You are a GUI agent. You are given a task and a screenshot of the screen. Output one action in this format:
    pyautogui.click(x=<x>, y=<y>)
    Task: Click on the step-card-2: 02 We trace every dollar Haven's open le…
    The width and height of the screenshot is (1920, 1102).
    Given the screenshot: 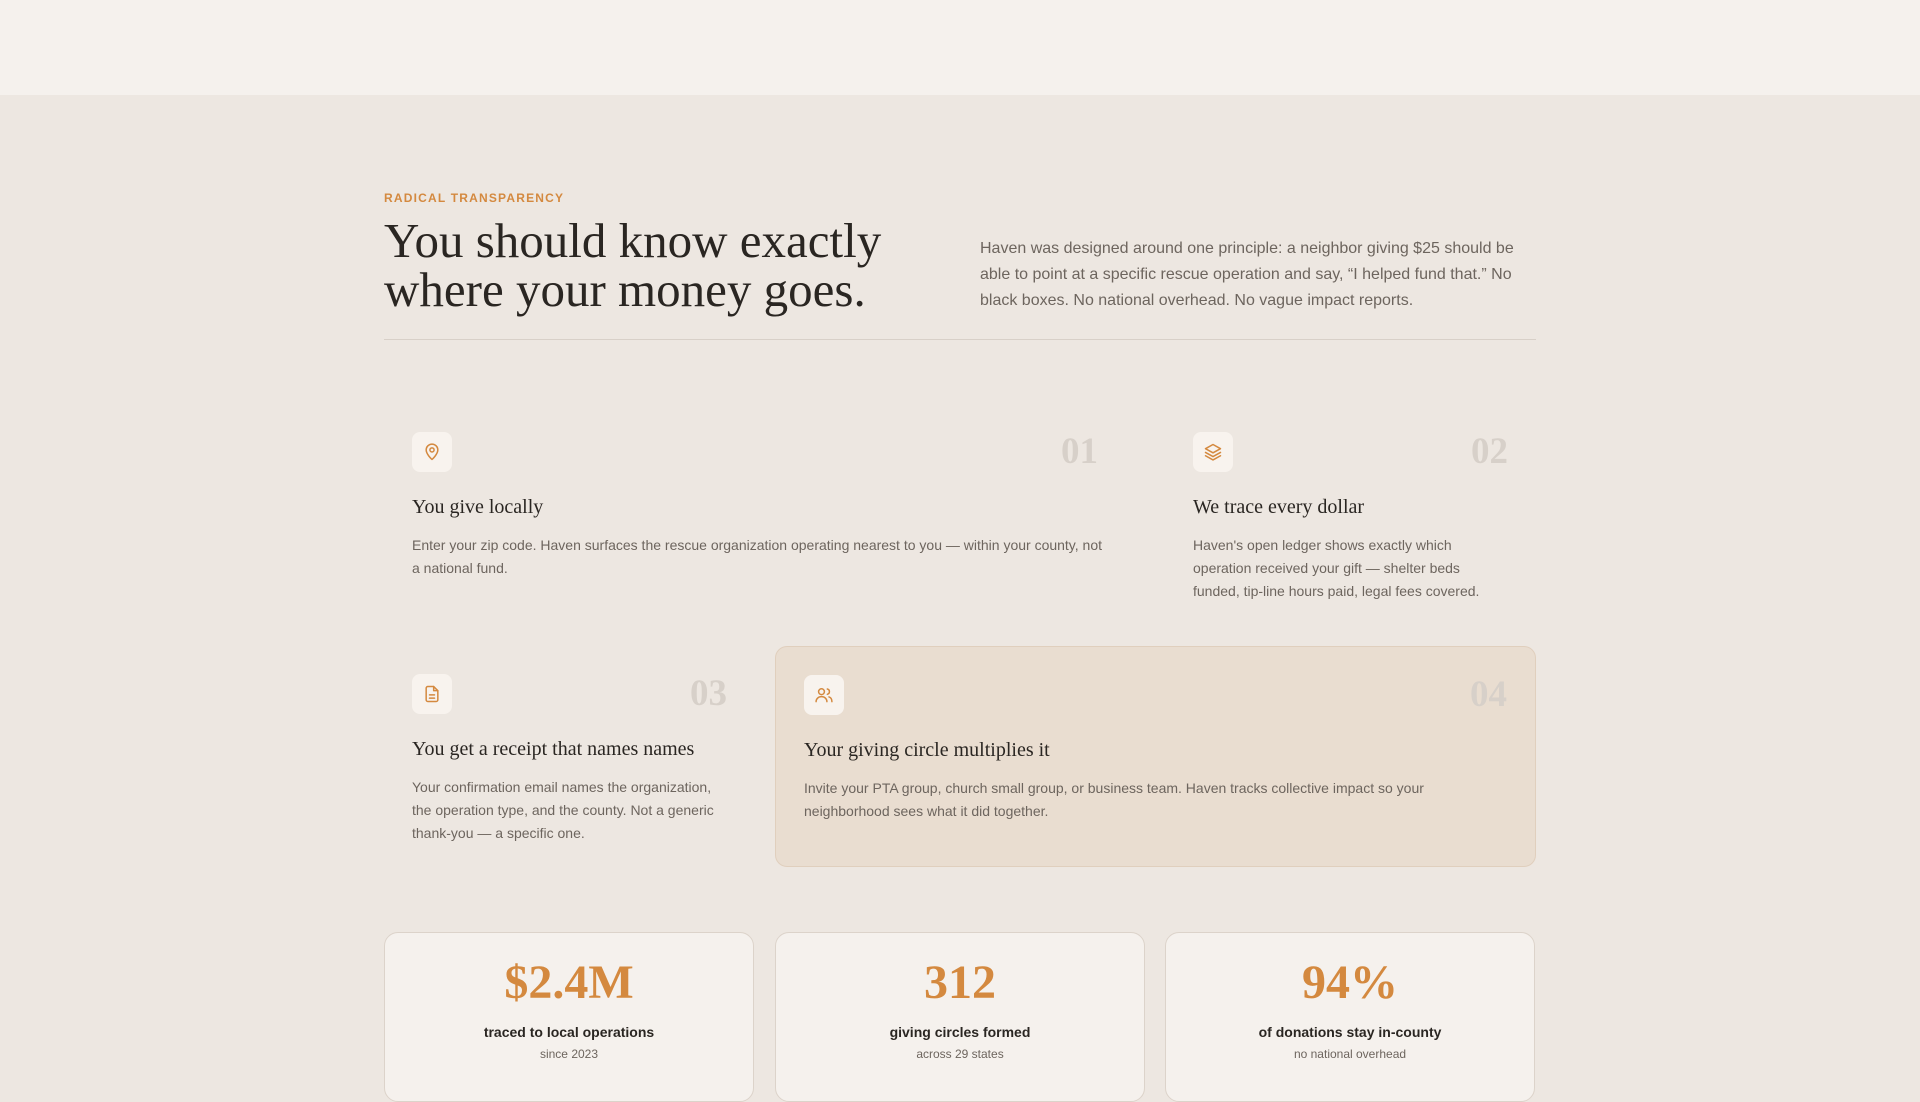 What is the action you would take?
    pyautogui.click(x=1350, y=509)
    